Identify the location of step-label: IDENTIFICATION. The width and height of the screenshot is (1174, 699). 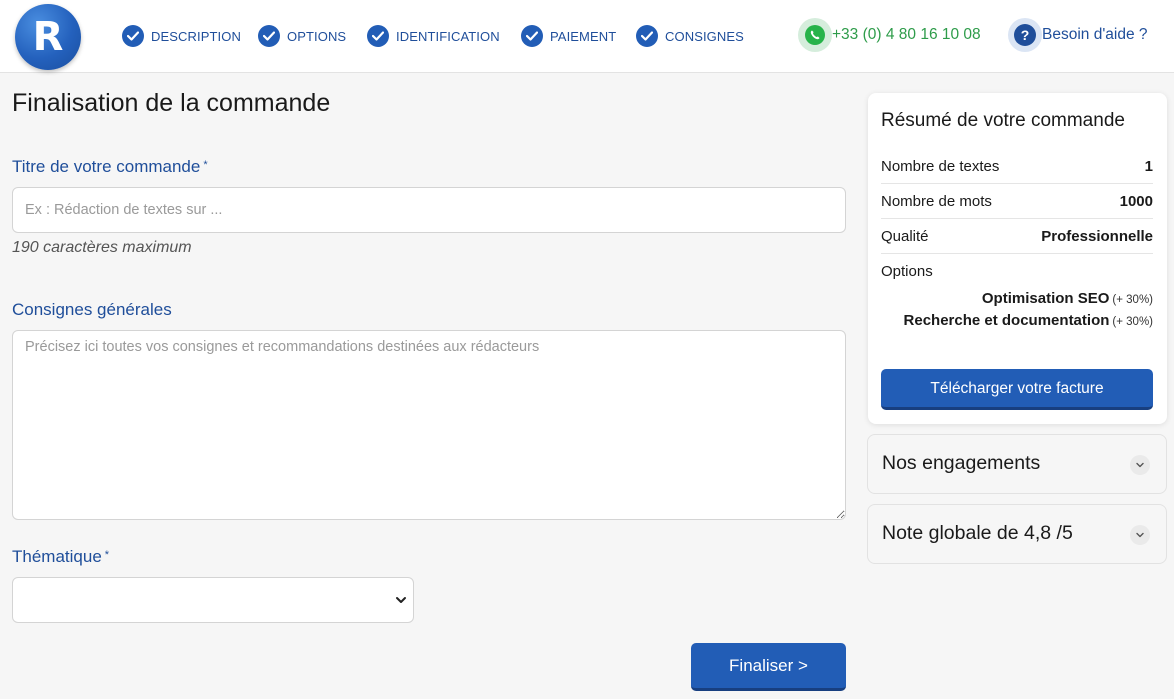
(448, 36).